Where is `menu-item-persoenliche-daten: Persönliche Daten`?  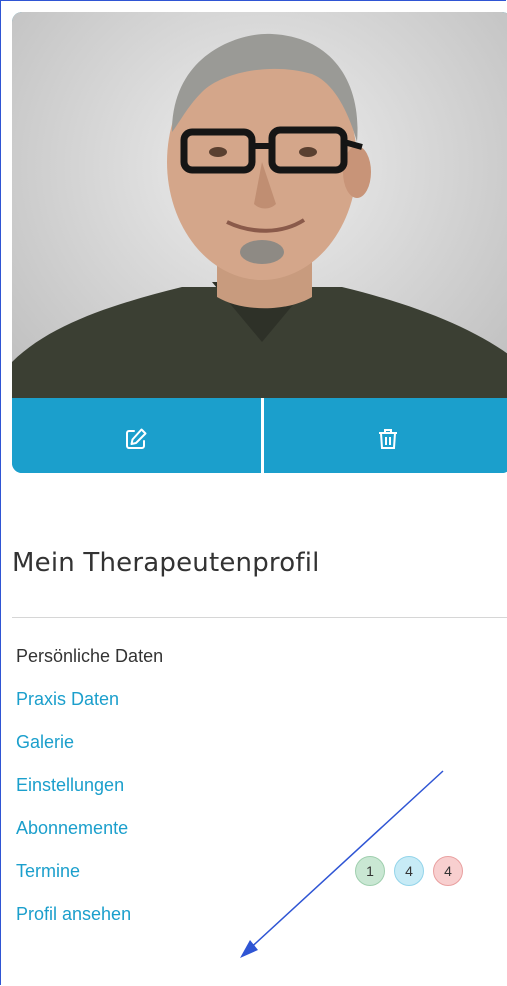
menu-item-persoenliche-daten: Persönliche Daten is located at coordinates (256, 662).